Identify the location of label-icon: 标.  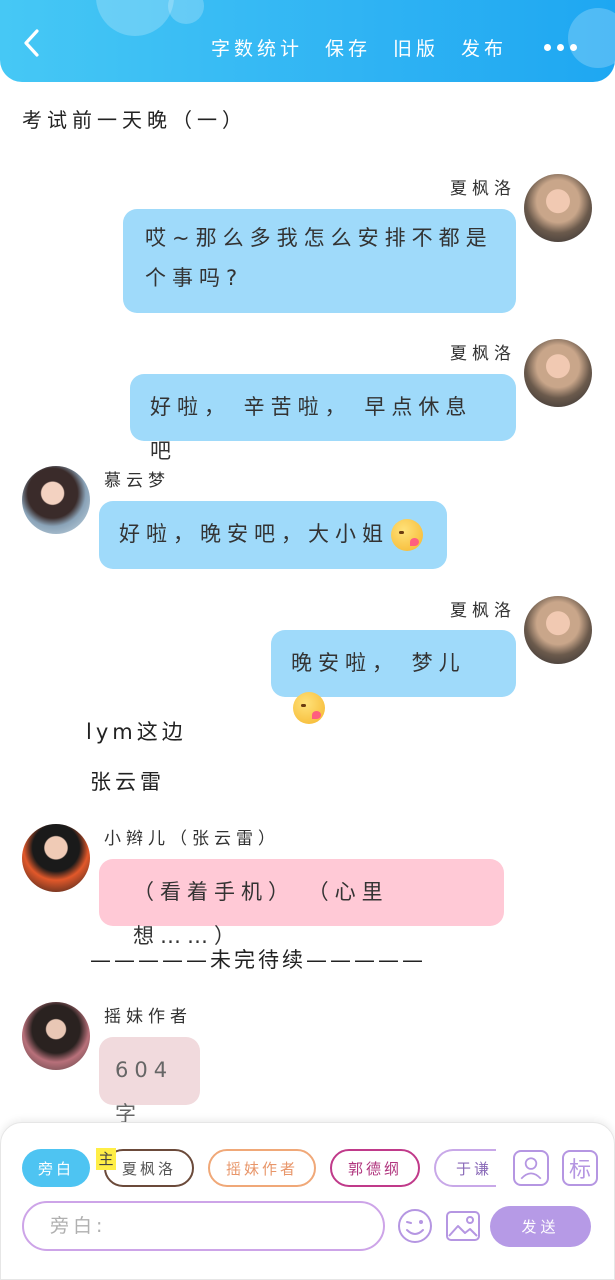
(580, 1168).